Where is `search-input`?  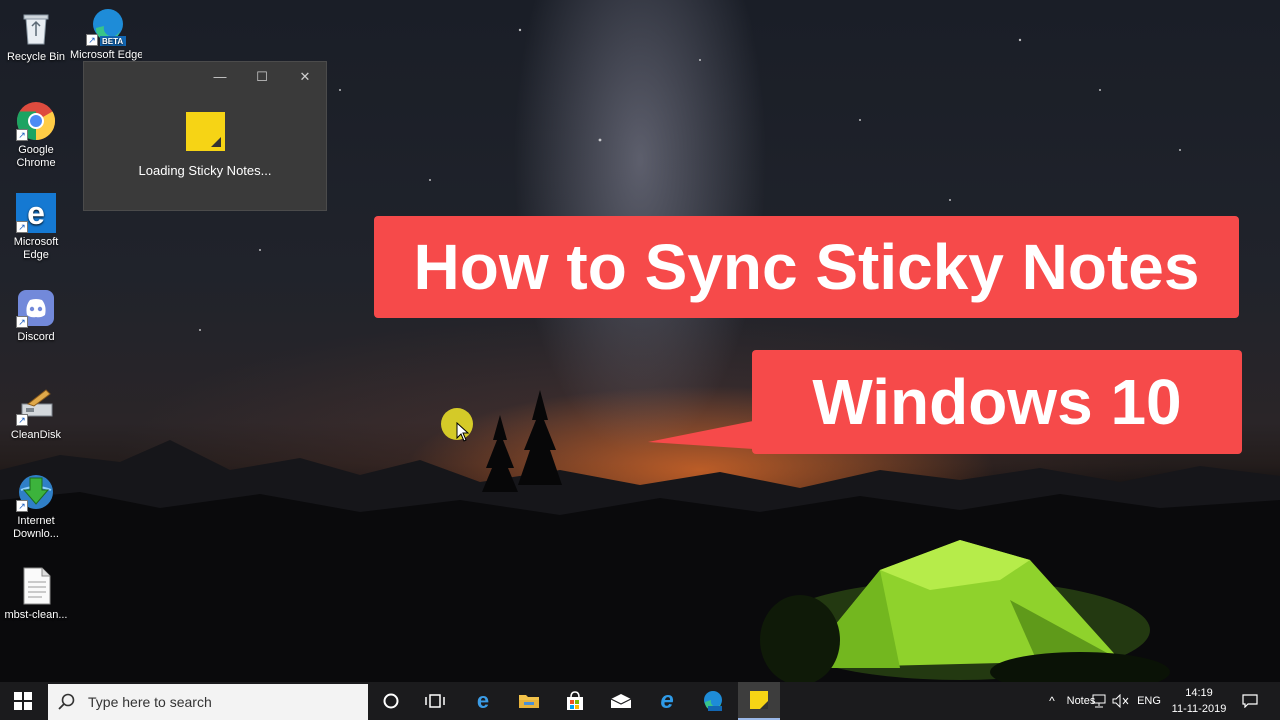
search-input is located at coordinates (213, 702).